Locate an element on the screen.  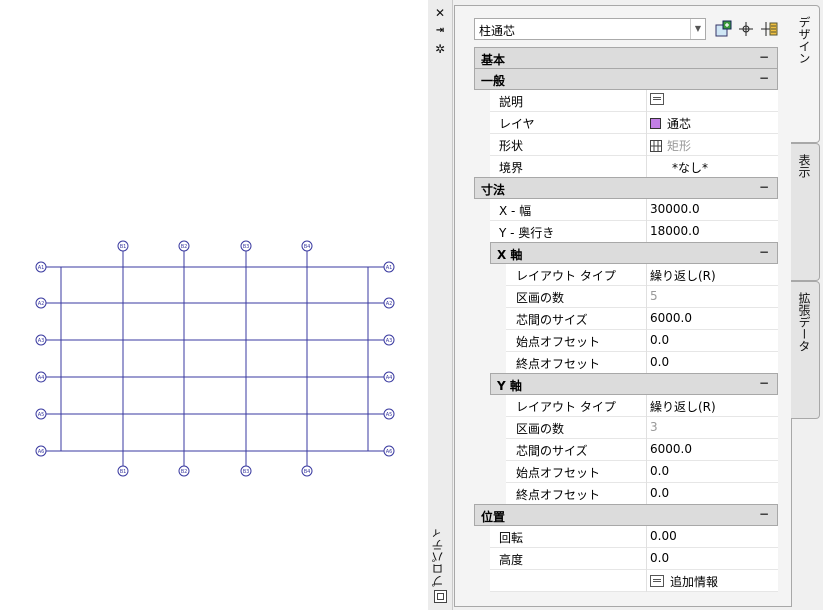
palette-menu-icon is located at coordinates (440, 596).